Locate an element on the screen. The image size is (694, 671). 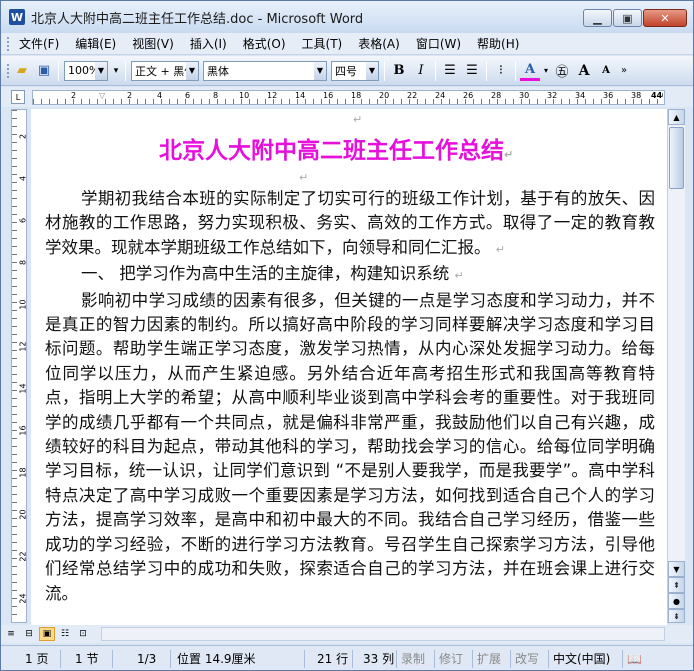
vruler-number: 8 is located at coordinates (22, 262).